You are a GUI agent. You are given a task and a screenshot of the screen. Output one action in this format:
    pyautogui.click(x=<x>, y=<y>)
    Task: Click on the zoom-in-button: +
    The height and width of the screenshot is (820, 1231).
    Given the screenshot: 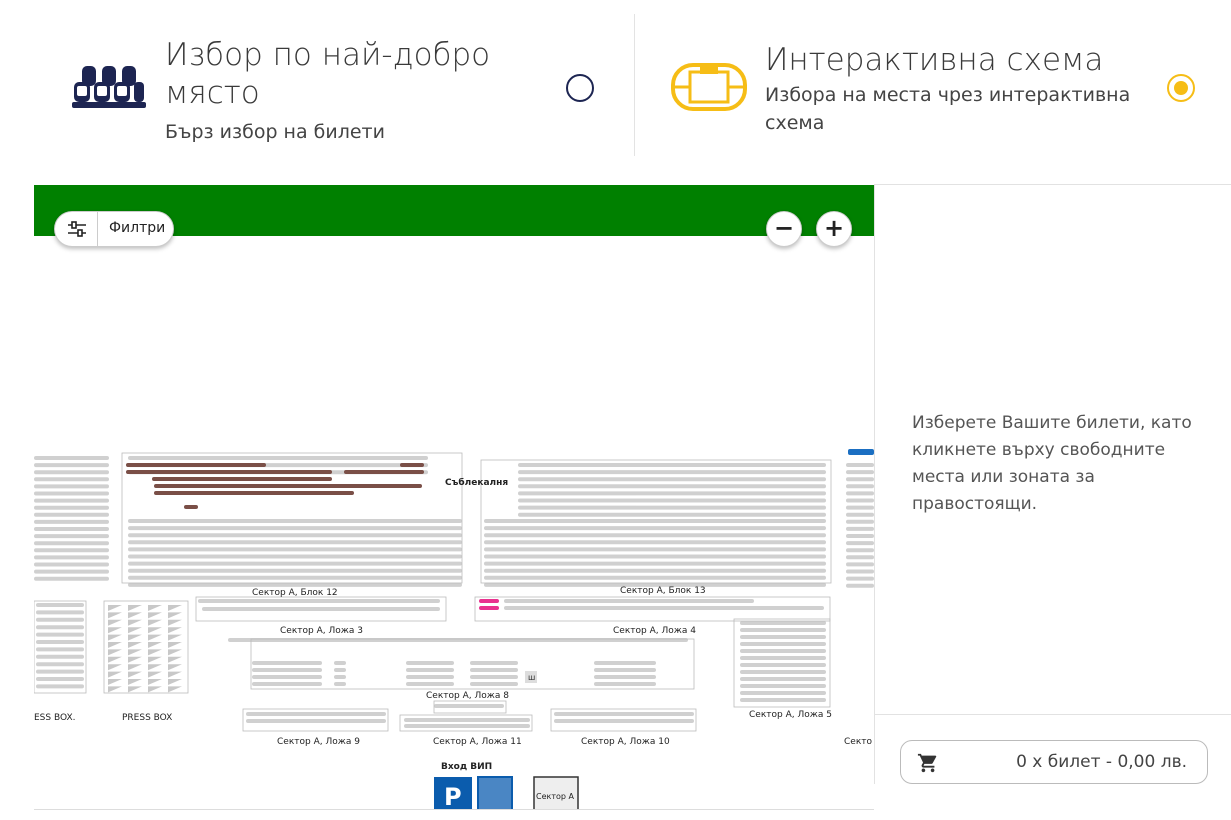 What is the action you would take?
    pyautogui.click(x=834, y=229)
    